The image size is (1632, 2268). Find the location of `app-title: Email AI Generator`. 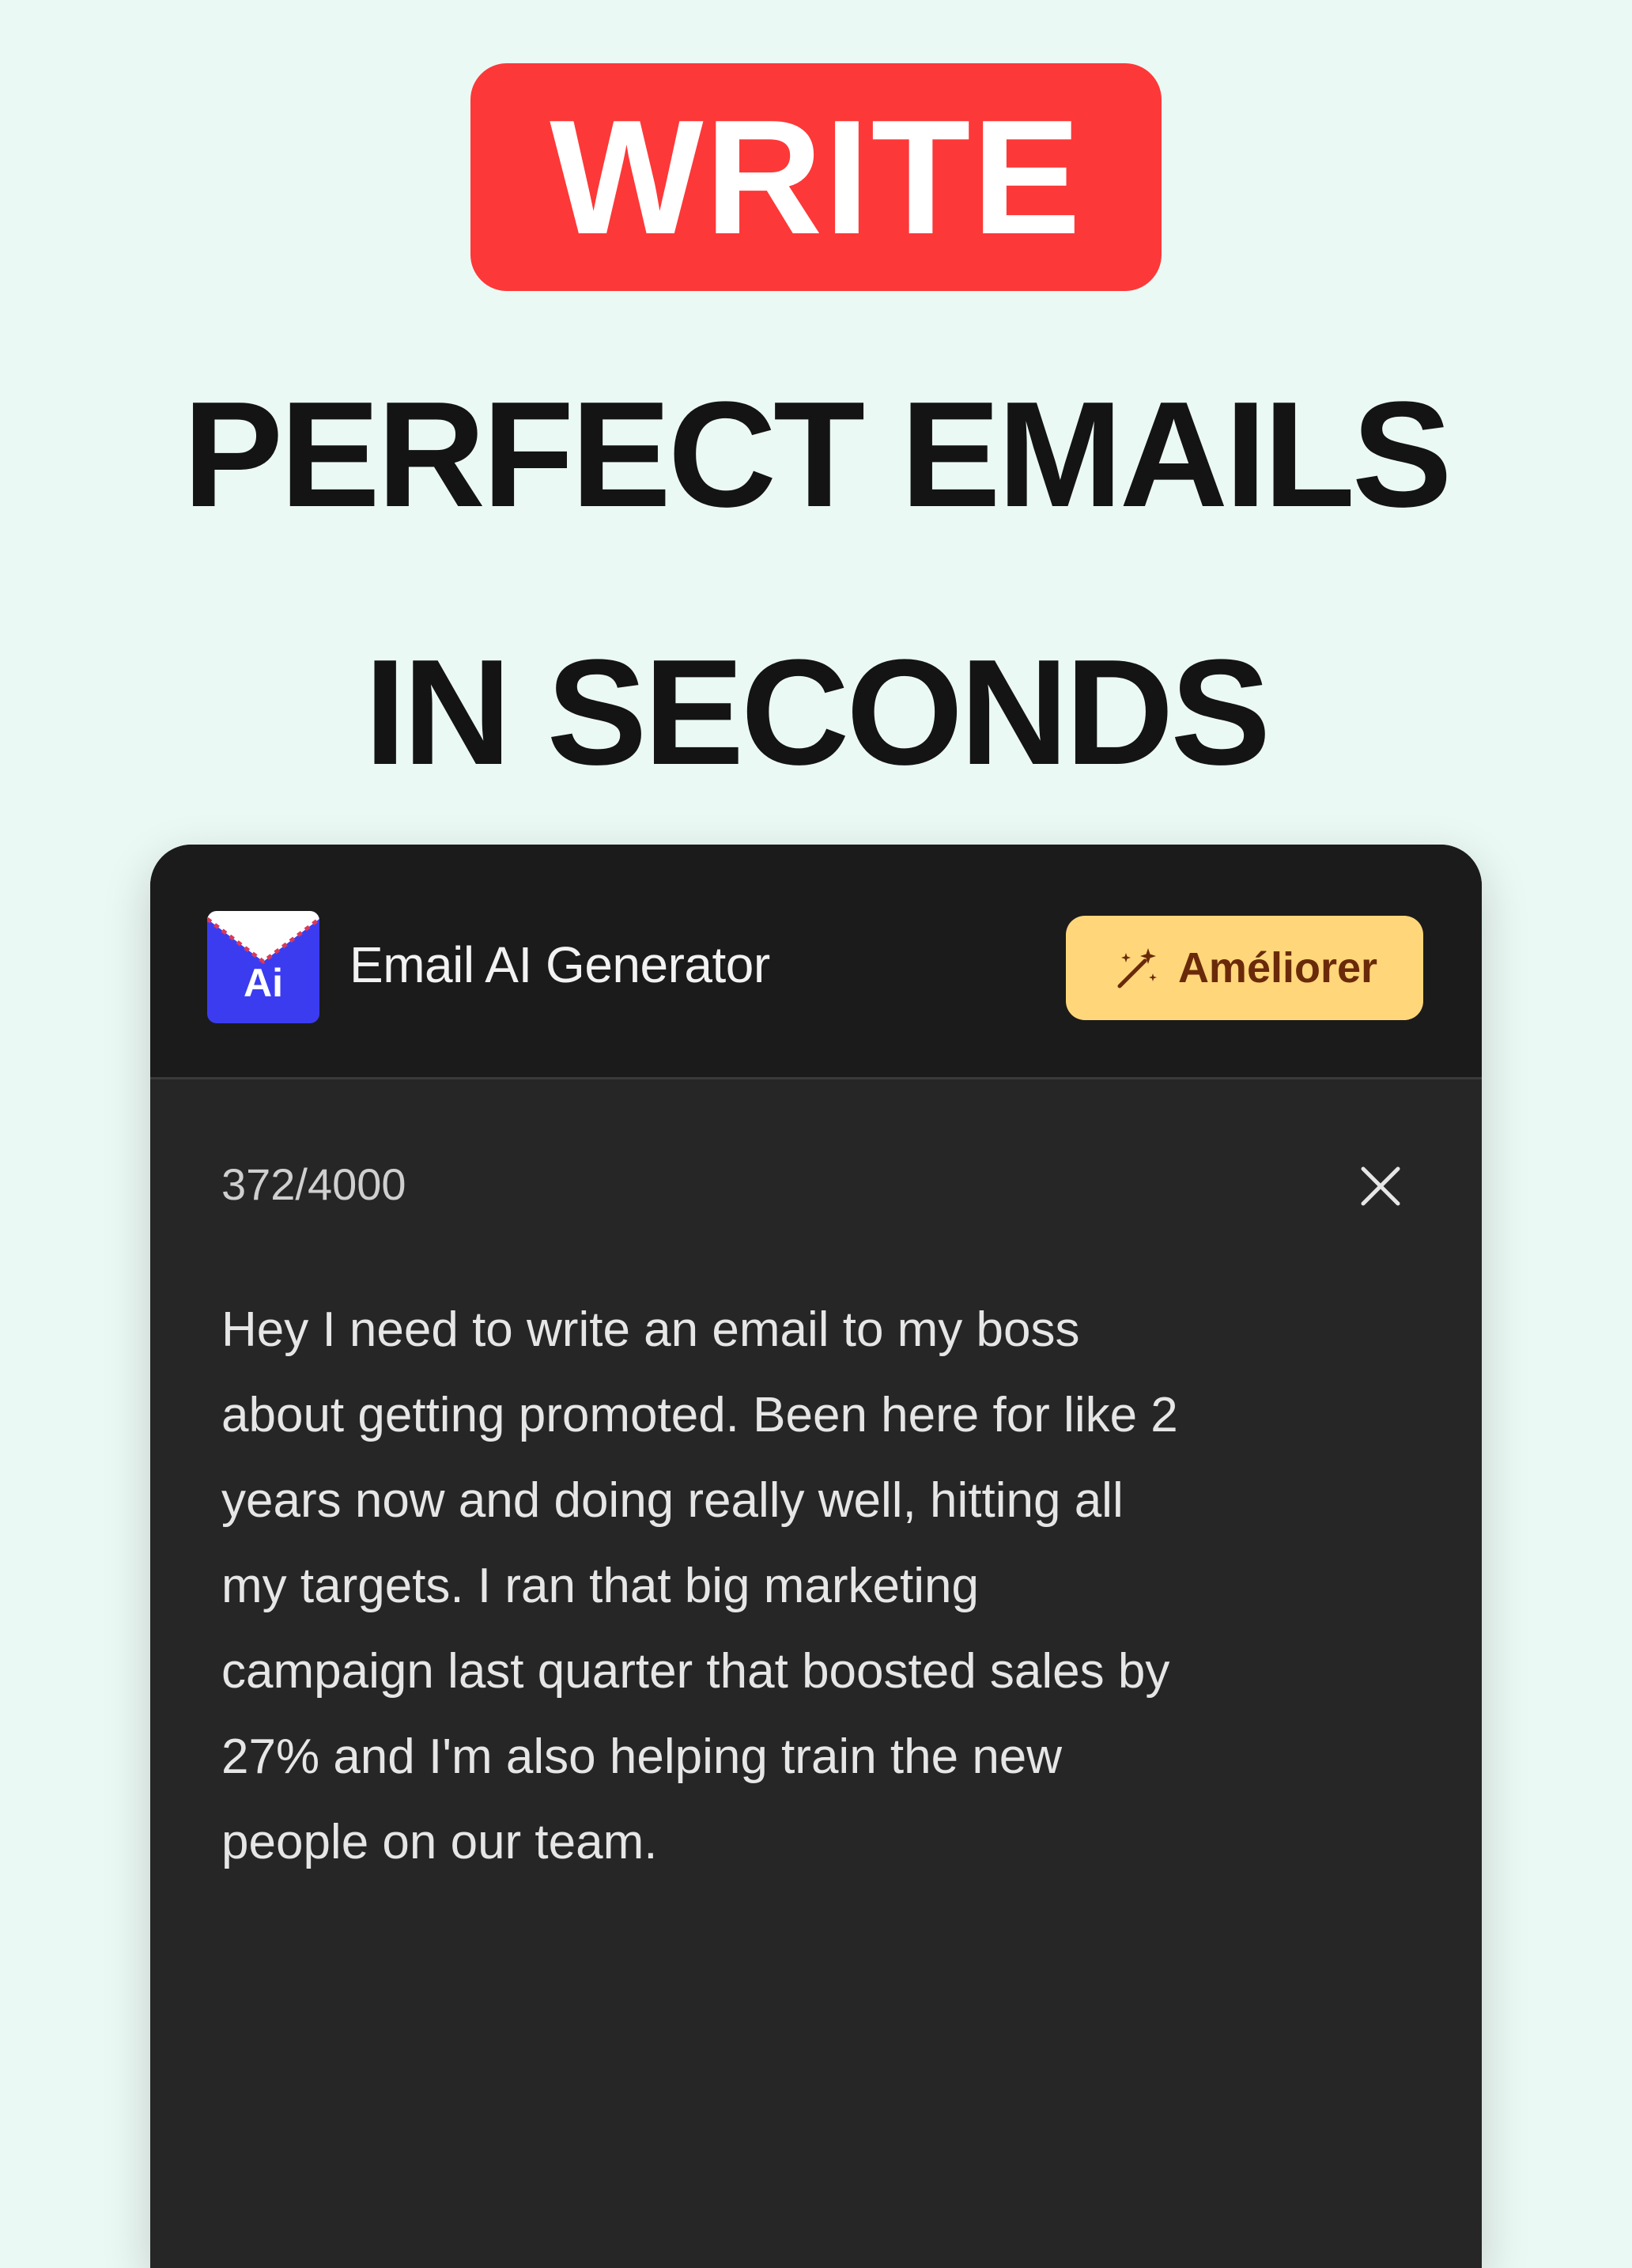

app-title: Email AI Generator is located at coordinates (559, 965).